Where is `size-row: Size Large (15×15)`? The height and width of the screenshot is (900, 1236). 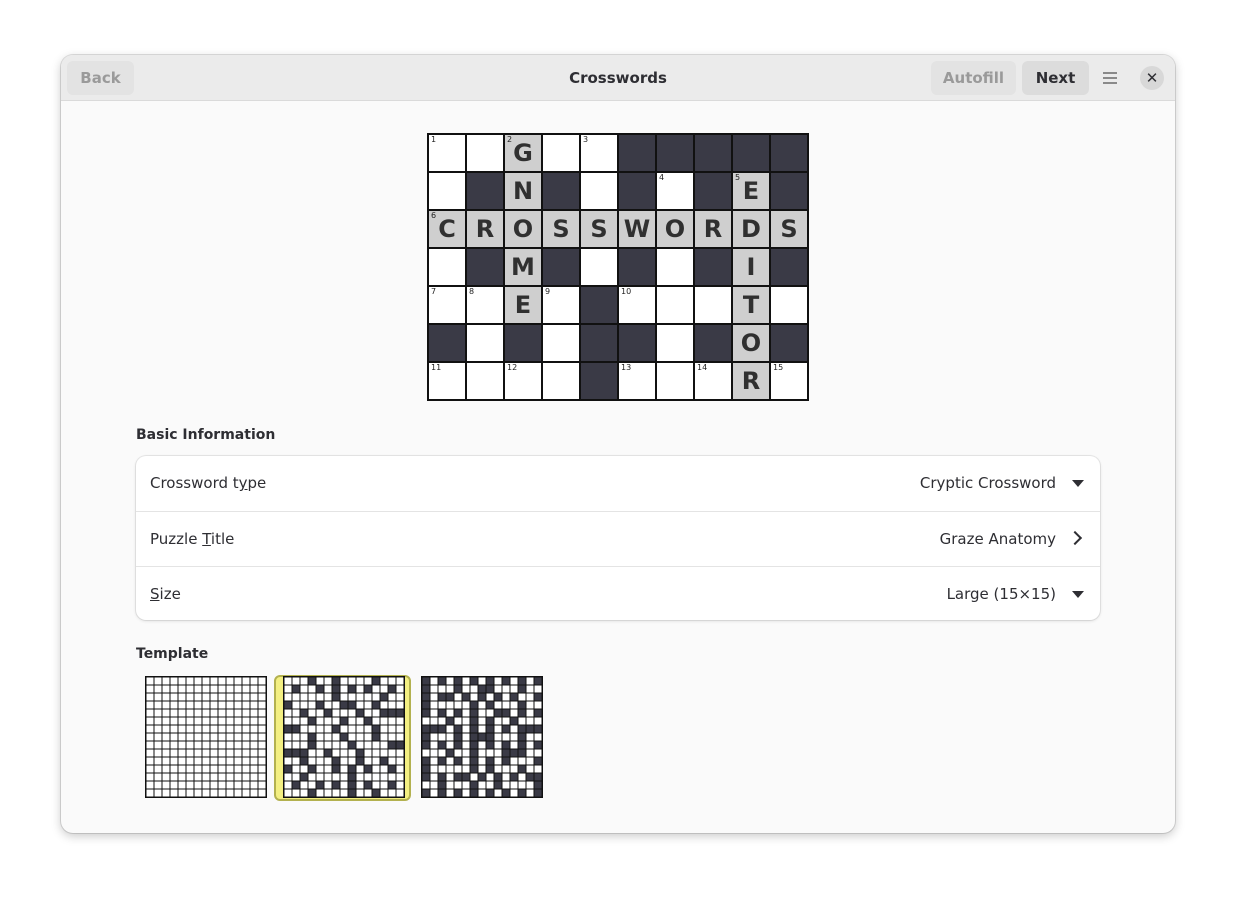
size-row: Size Large (15×15) is located at coordinates (618, 593).